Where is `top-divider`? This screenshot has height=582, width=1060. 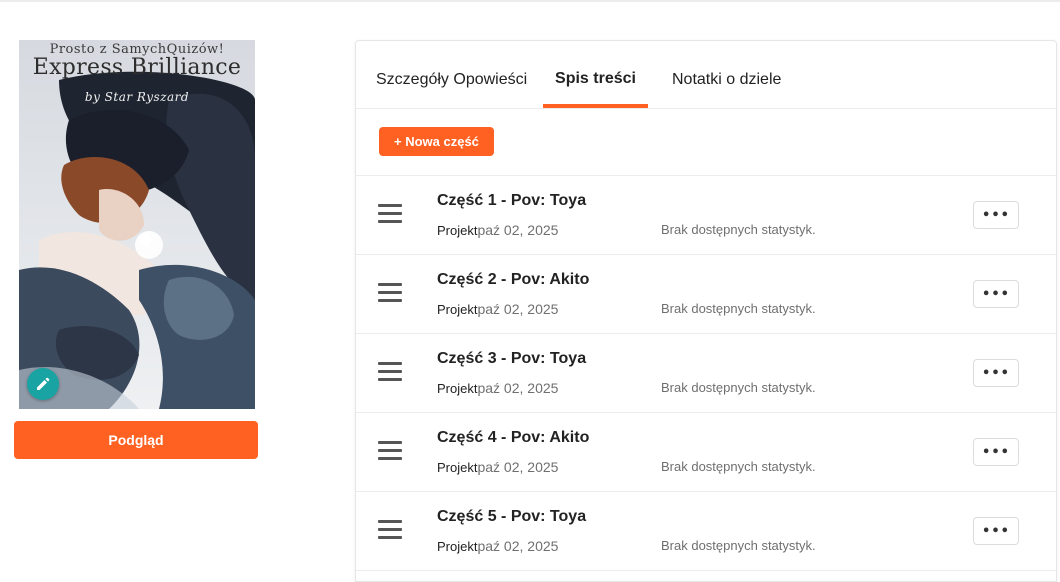
top-divider is located at coordinates (530, 1).